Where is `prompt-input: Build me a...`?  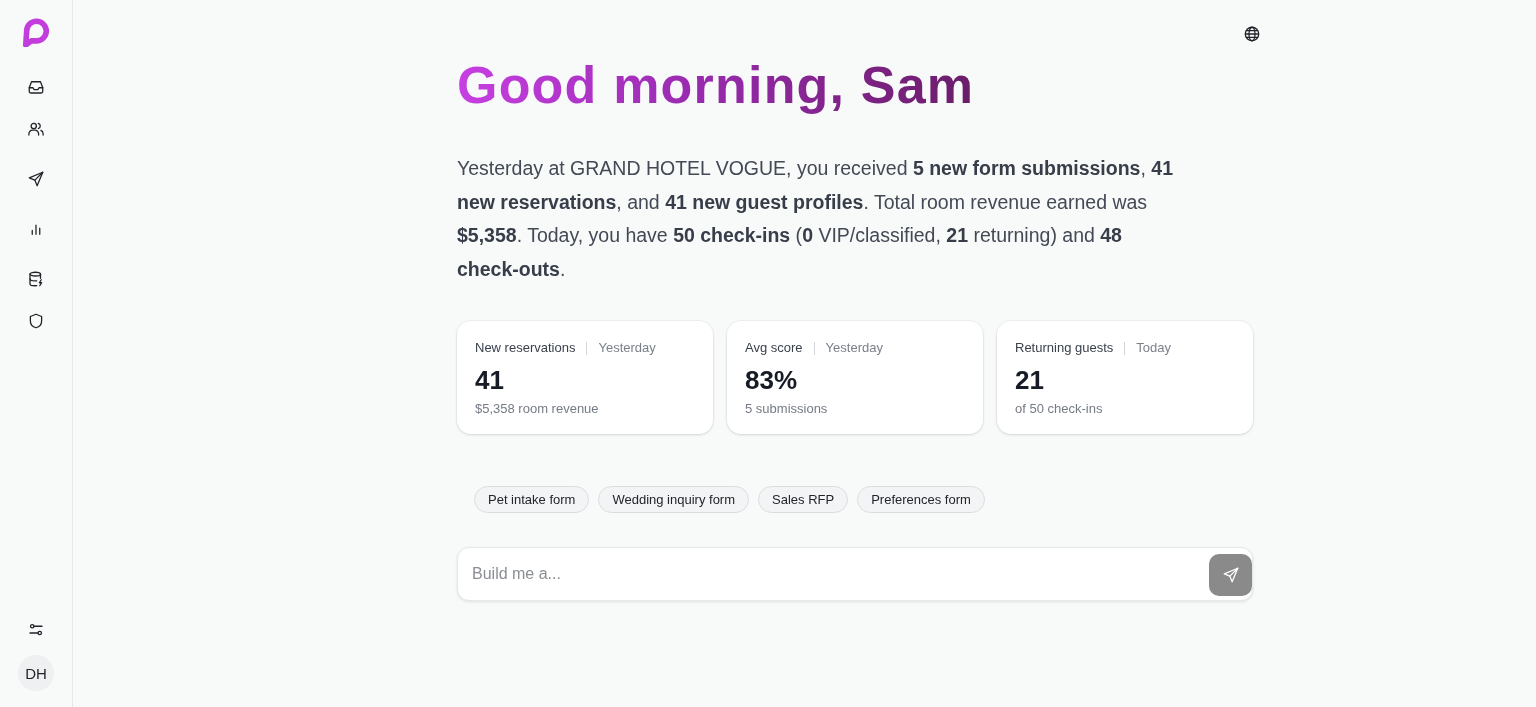
prompt-input: Build me a... is located at coordinates (855, 574).